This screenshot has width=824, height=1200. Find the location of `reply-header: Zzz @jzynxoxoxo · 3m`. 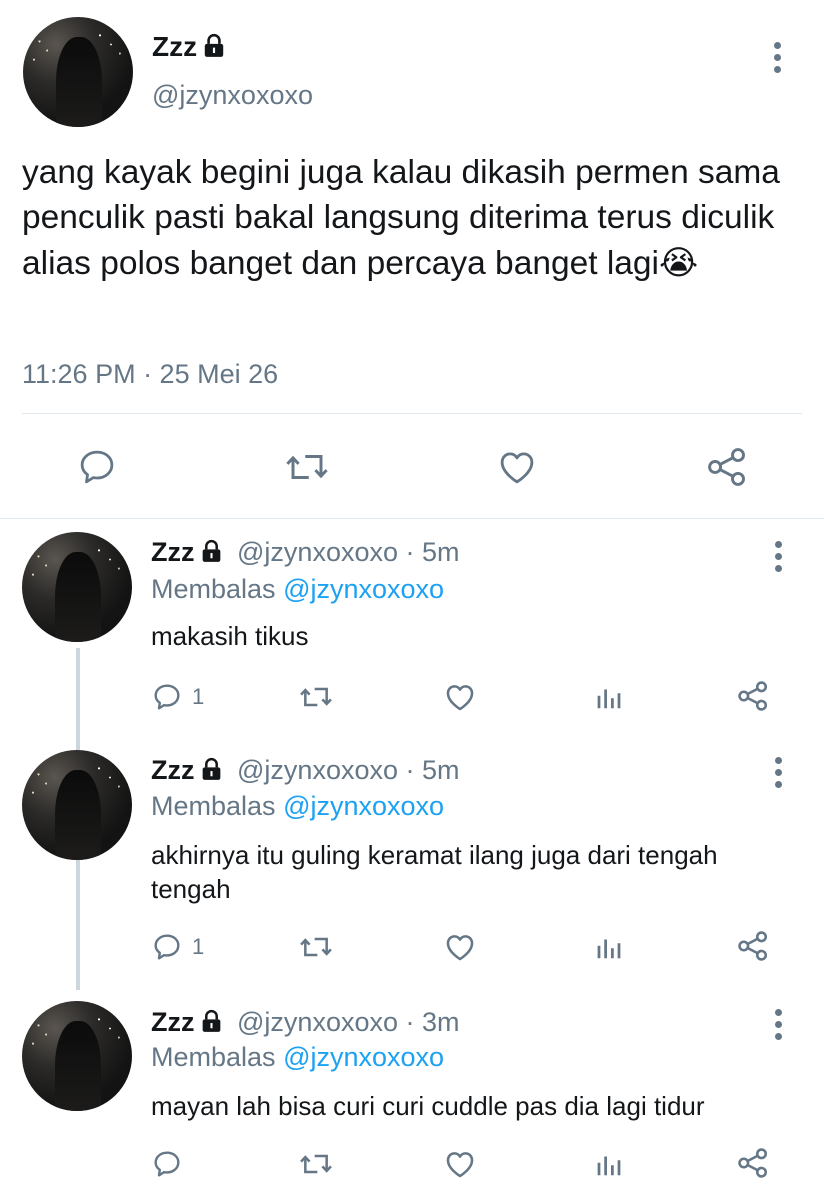

reply-header: Zzz @jzynxoxoxo · 3m is located at coordinates (305, 1022).